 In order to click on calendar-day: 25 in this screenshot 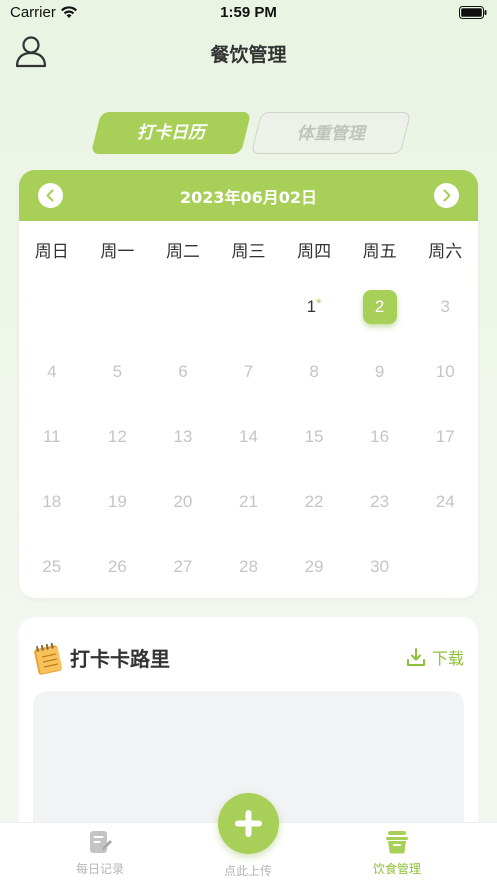, I will do `click(52, 567)`.